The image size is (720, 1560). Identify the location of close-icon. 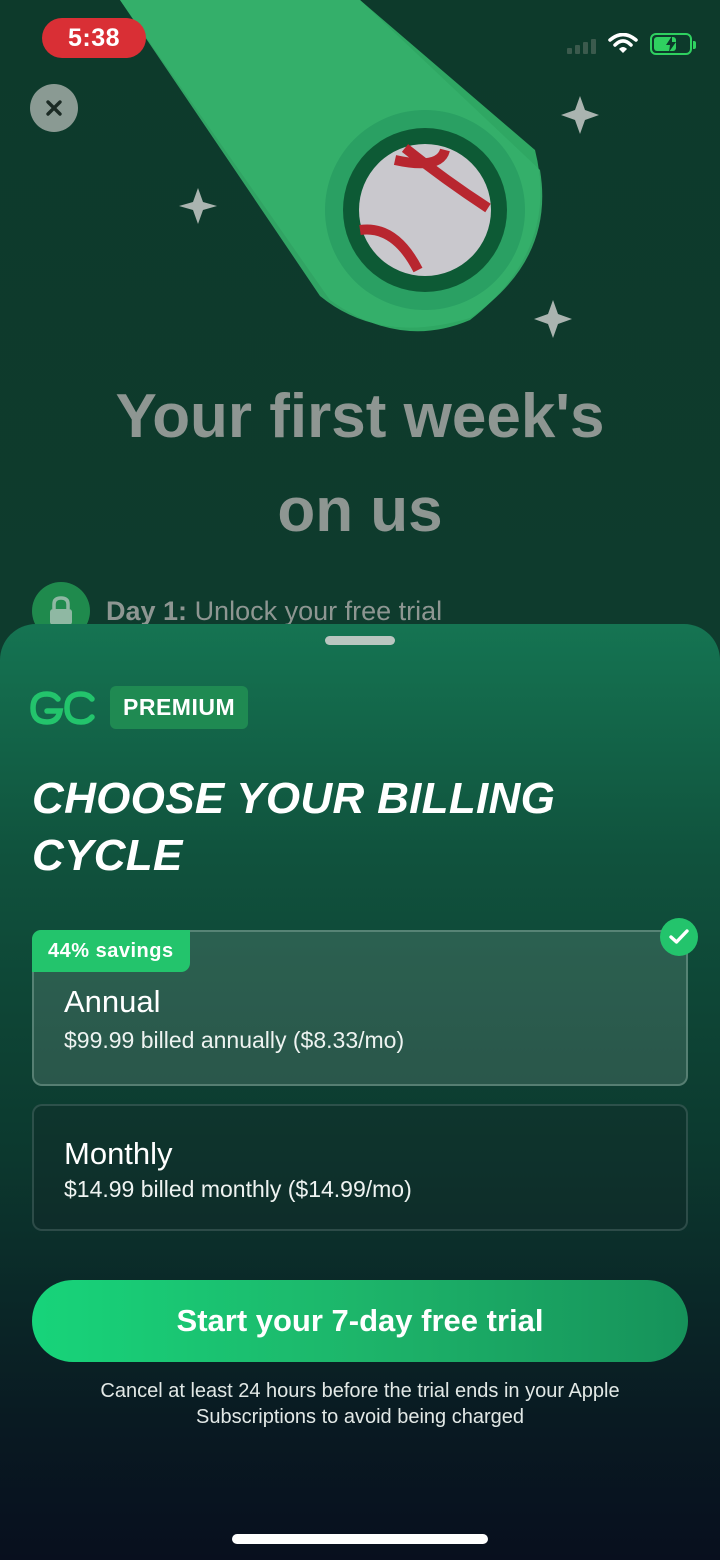
(54, 108).